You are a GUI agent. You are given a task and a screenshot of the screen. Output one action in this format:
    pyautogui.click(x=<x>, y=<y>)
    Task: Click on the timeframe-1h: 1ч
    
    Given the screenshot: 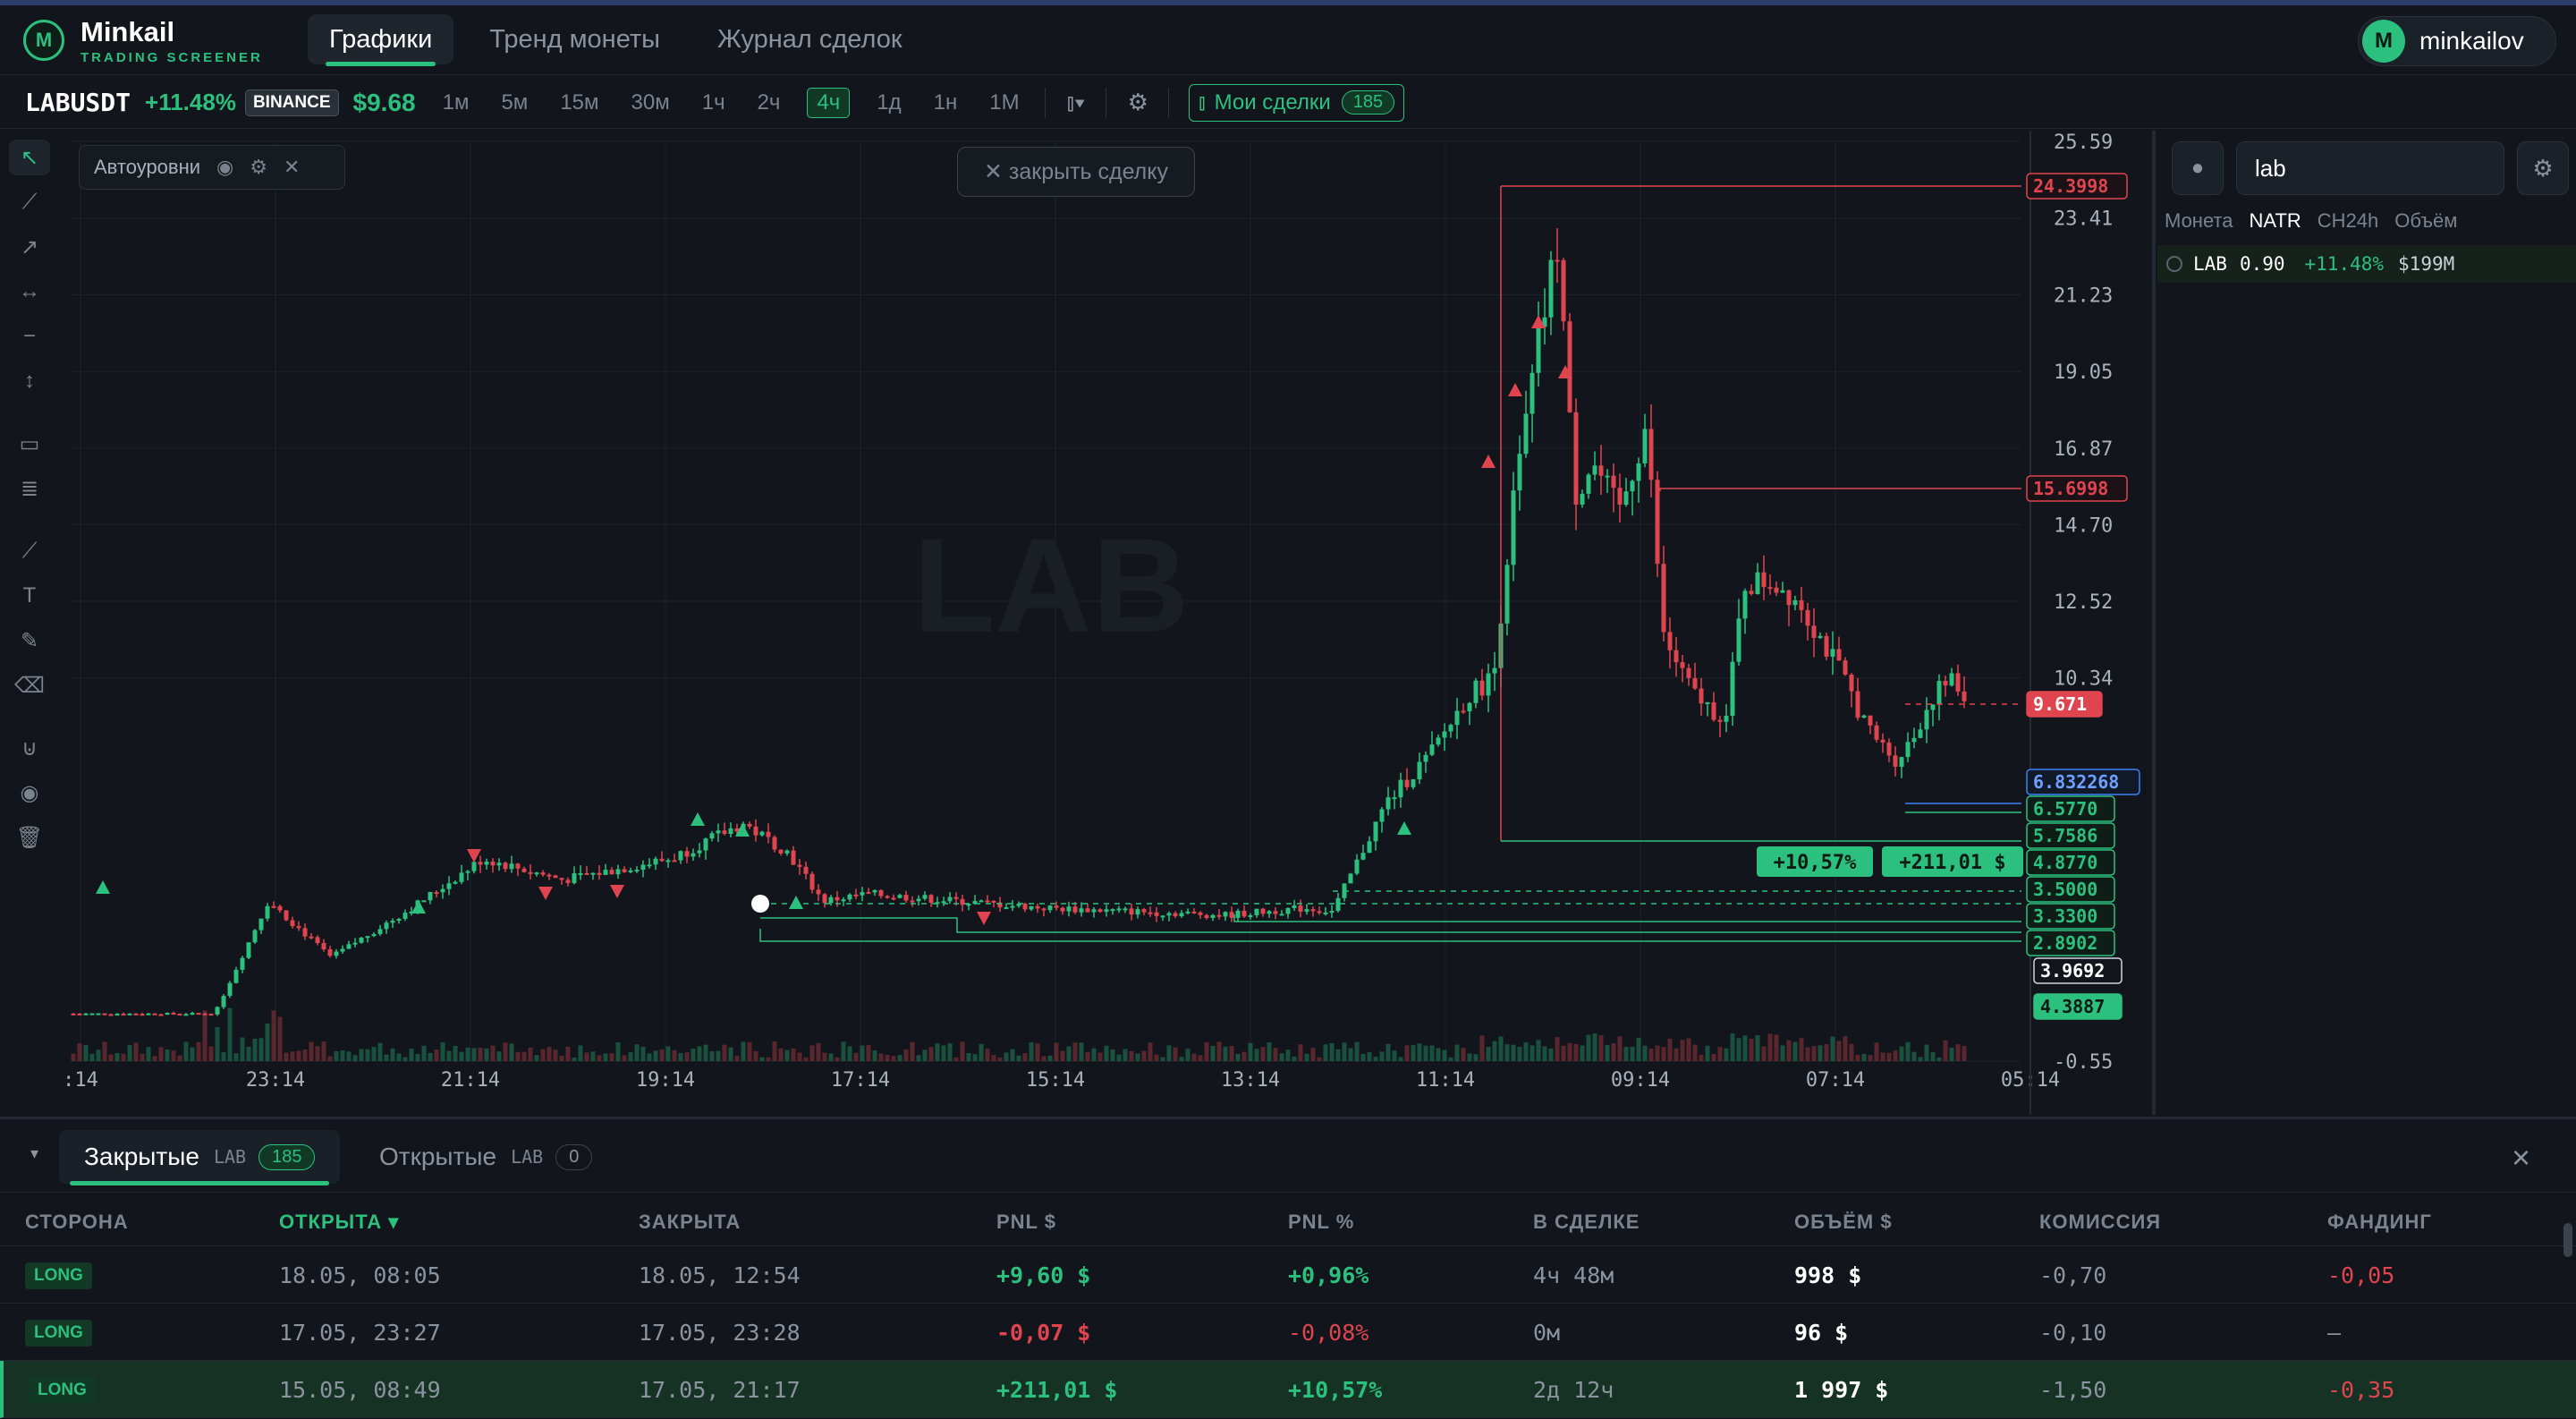 What is the action you would take?
    pyautogui.click(x=714, y=103)
    